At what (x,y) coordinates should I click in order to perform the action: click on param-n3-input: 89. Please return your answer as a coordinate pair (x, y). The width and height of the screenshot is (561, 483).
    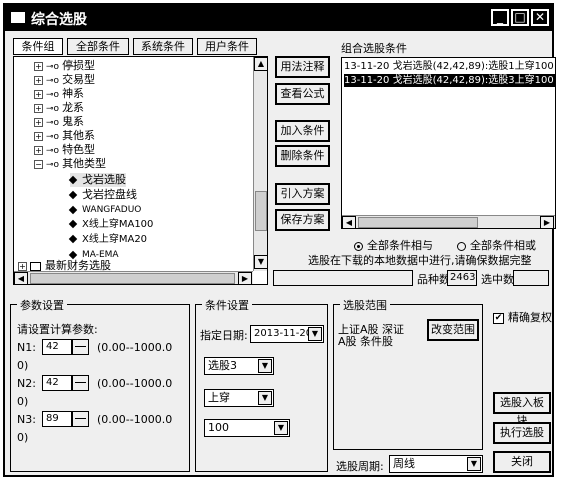
    Looking at the image, I should click on (57, 419).